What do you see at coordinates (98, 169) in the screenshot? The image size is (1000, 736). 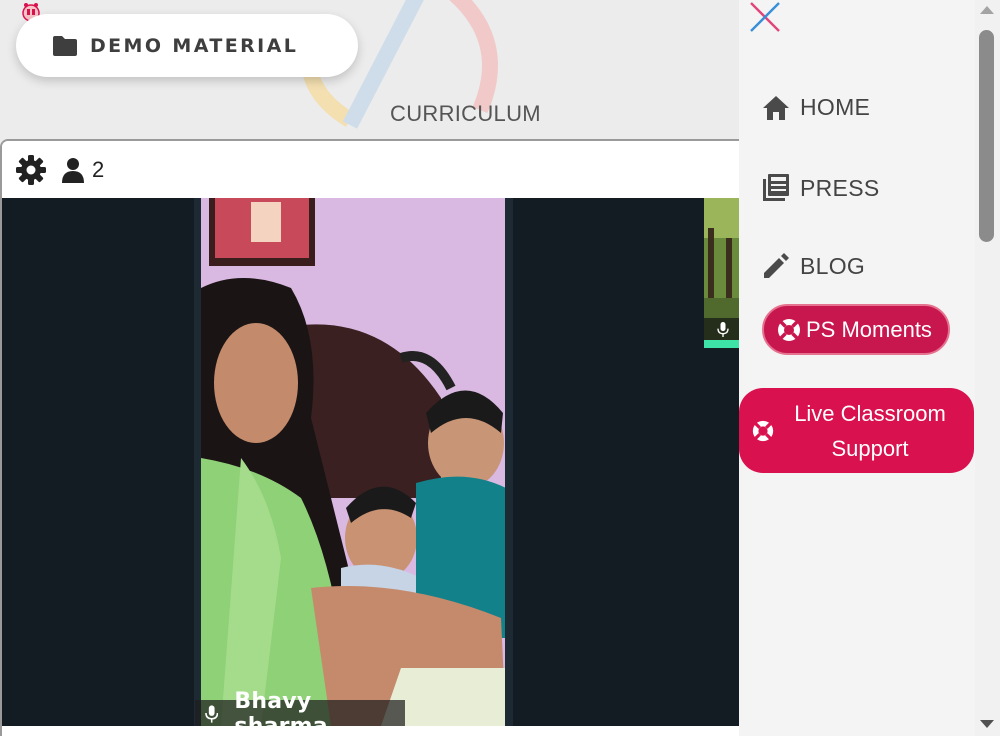 I see `participant-count: 2` at bounding box center [98, 169].